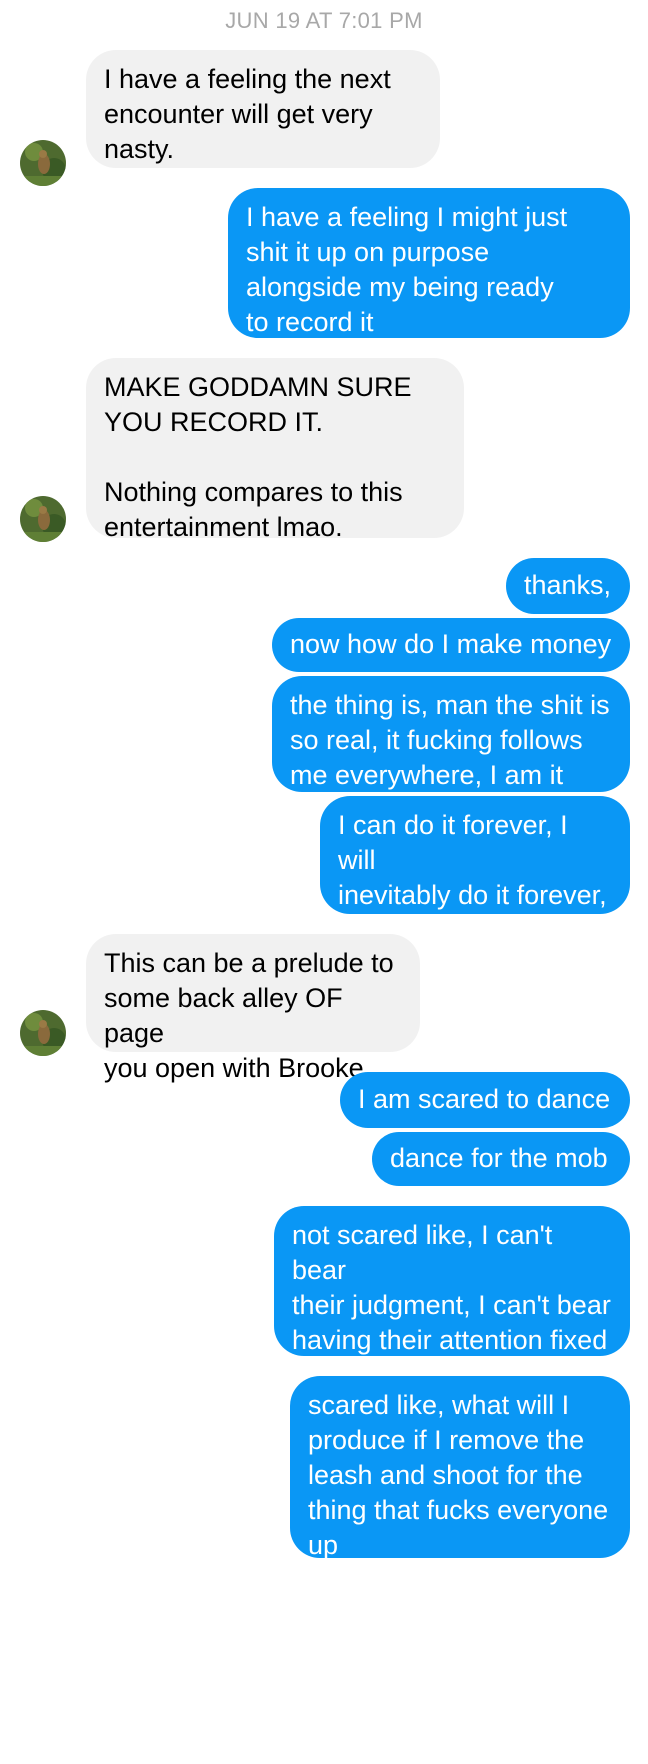 The height and width of the screenshot is (1764, 648). What do you see at coordinates (324, 20) in the screenshot?
I see `timestamp: JUN 19 AT 7:01 PM` at bounding box center [324, 20].